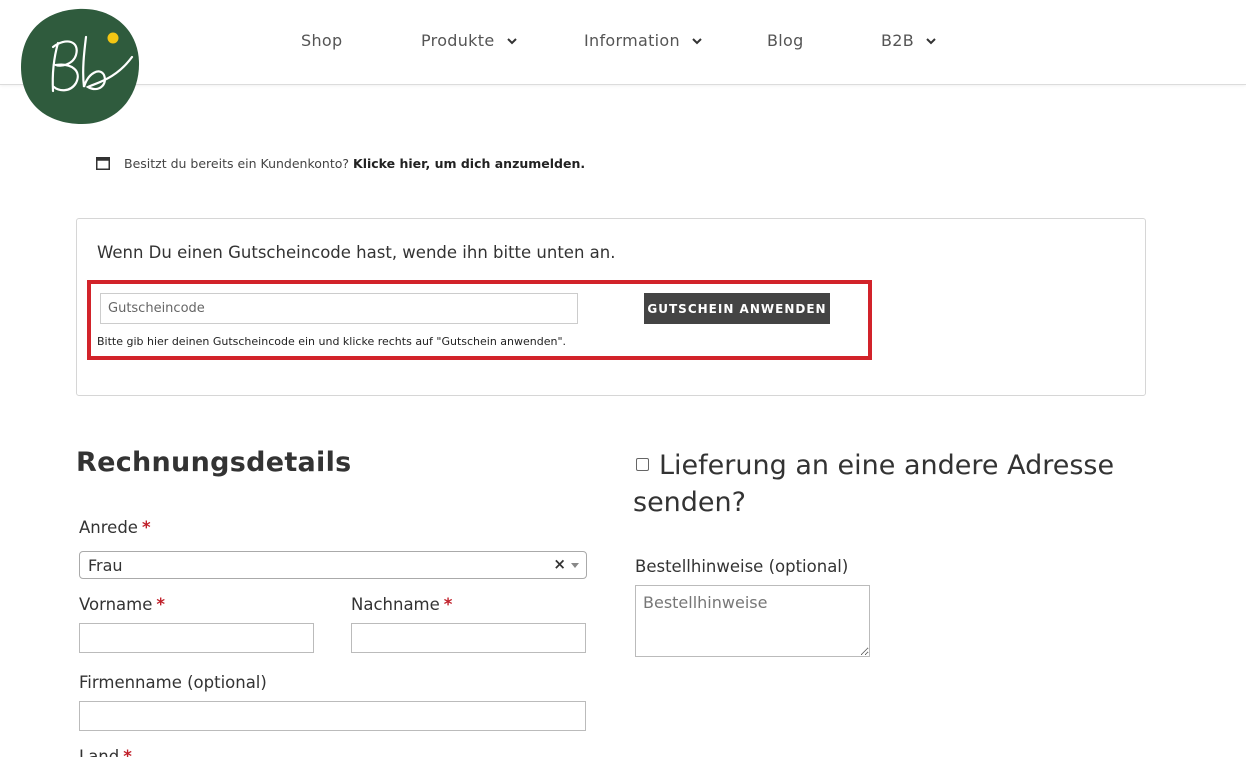  What do you see at coordinates (339, 308) in the screenshot?
I see `coupon-code-input` at bounding box center [339, 308].